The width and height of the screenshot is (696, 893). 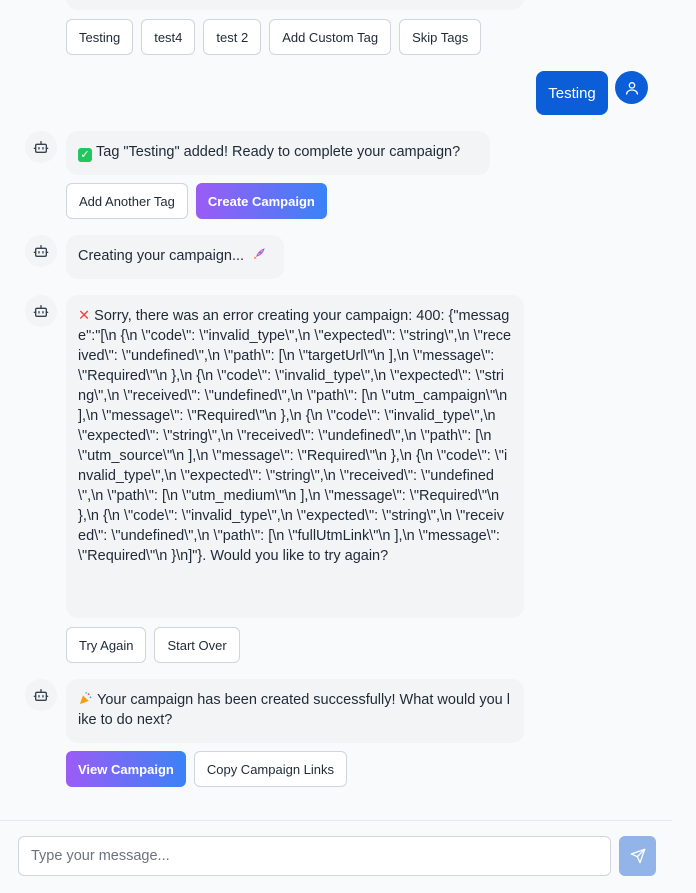 I want to click on send-button, so click(x=637, y=856).